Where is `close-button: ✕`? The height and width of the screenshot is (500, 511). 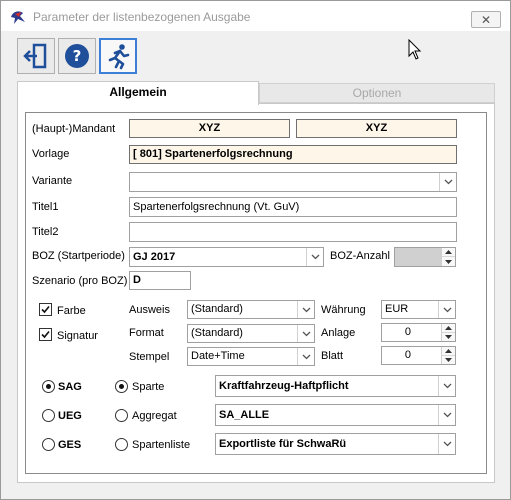 close-button: ✕ is located at coordinates (486, 19).